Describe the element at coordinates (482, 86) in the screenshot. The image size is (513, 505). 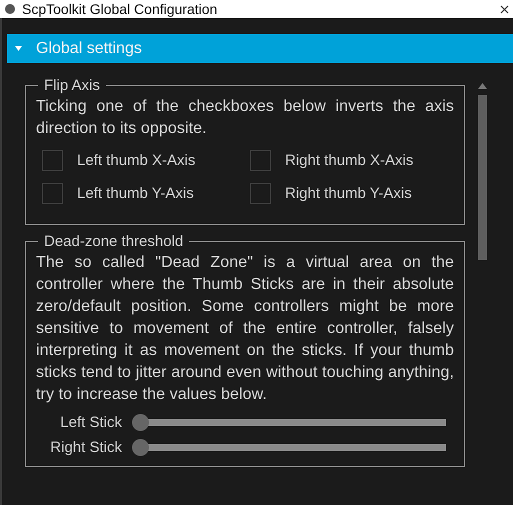
I see `scroll-up-icon` at that location.